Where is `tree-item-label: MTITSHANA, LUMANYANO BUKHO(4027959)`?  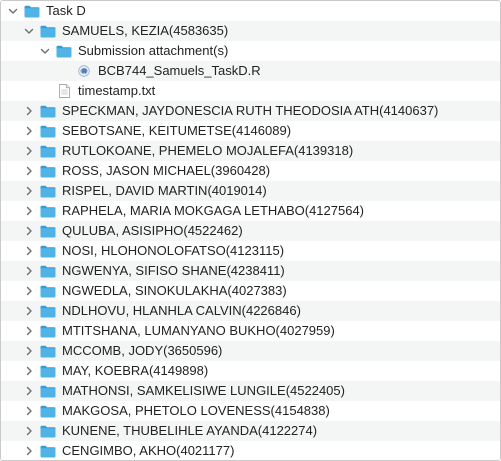
tree-item-label: MTITSHANA, LUMANYANO BUKHO(4027959) is located at coordinates (198, 330).